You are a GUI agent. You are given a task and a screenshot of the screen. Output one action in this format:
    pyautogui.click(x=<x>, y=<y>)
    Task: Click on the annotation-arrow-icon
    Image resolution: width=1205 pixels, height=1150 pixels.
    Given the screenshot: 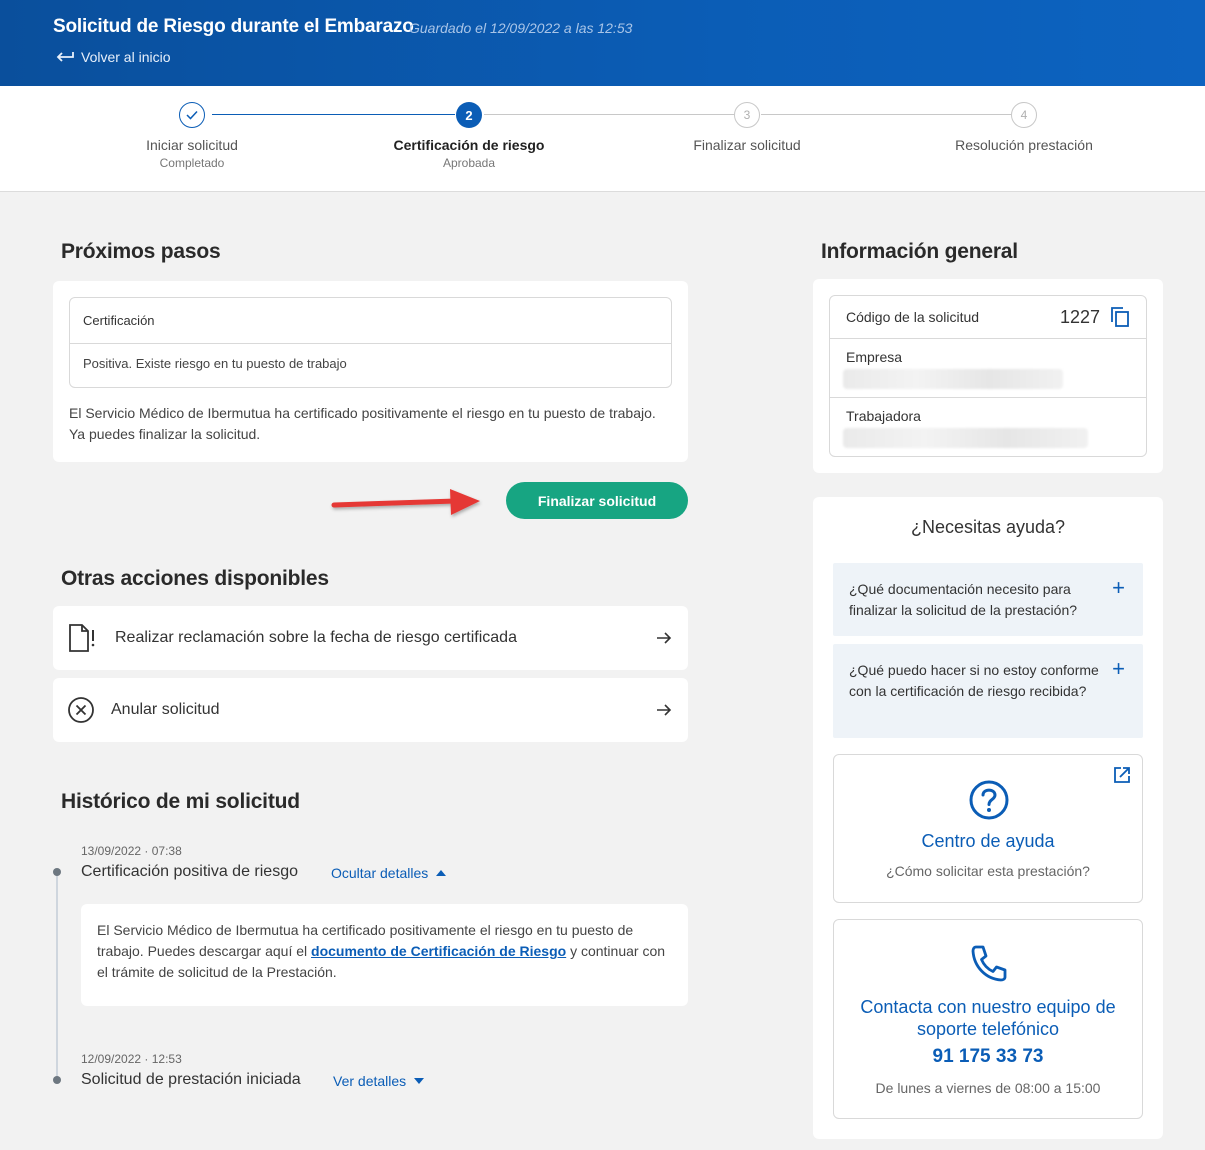 What is the action you would take?
    pyautogui.click(x=405, y=502)
    